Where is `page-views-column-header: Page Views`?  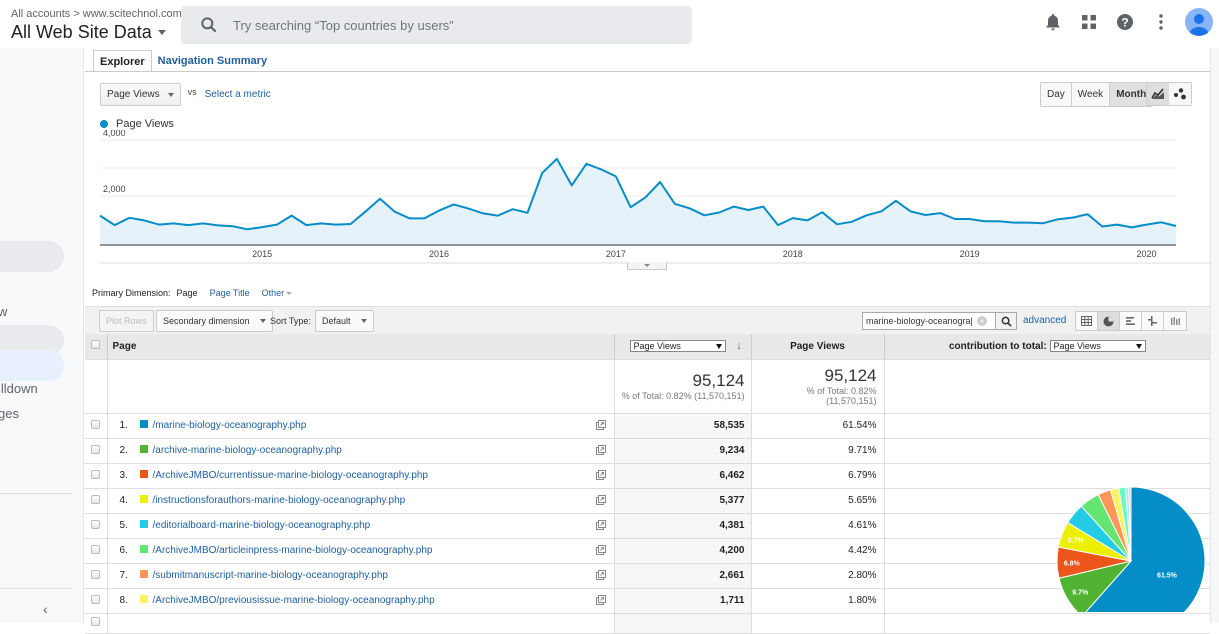 page-views-column-header: Page Views is located at coordinates (817, 346).